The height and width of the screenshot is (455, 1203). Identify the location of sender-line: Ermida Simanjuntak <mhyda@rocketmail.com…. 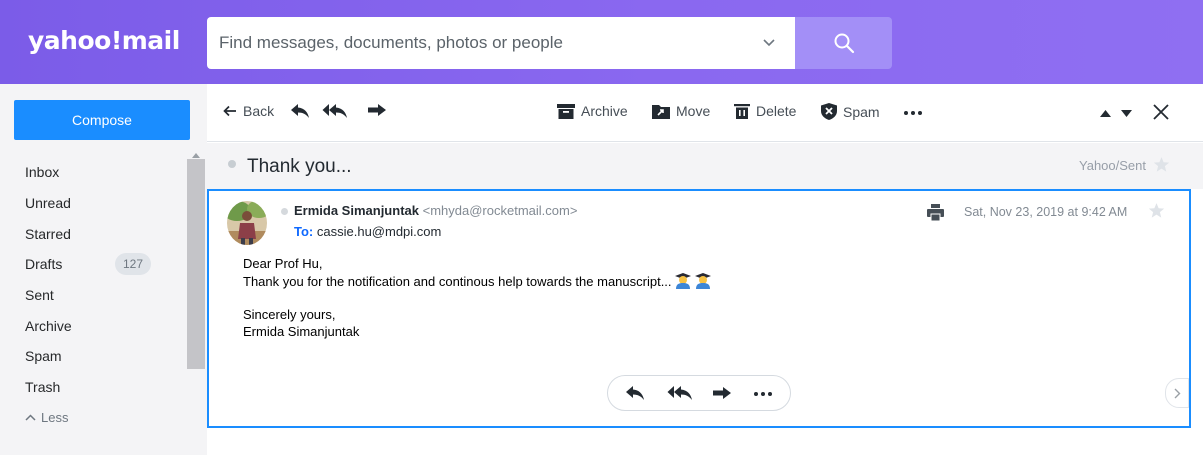
(435, 210).